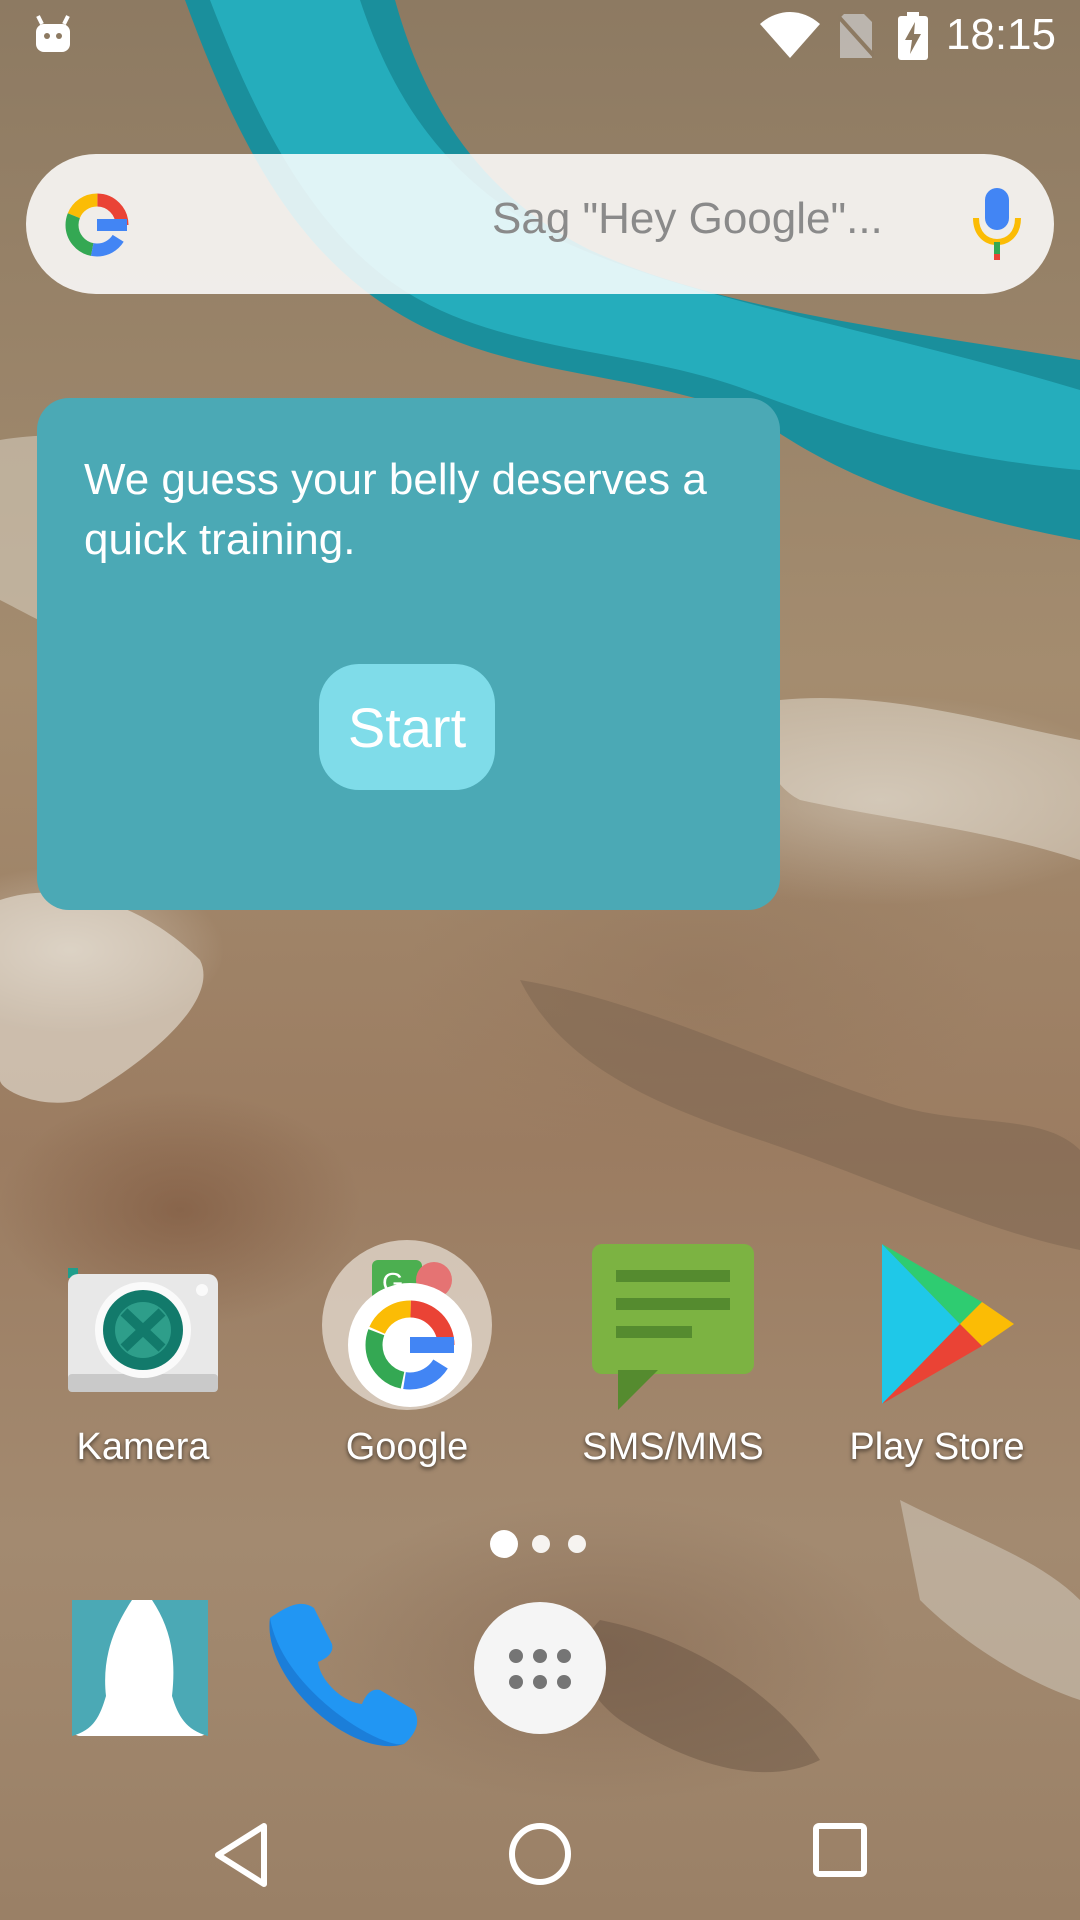 The height and width of the screenshot is (1920, 1080). I want to click on dock-app-drawer, so click(540, 1670).